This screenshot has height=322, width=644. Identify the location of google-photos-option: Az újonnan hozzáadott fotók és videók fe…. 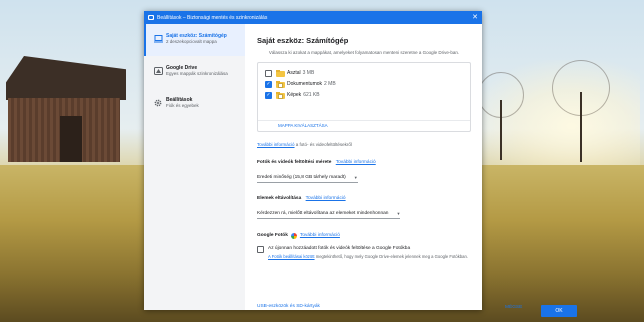
(364, 249).